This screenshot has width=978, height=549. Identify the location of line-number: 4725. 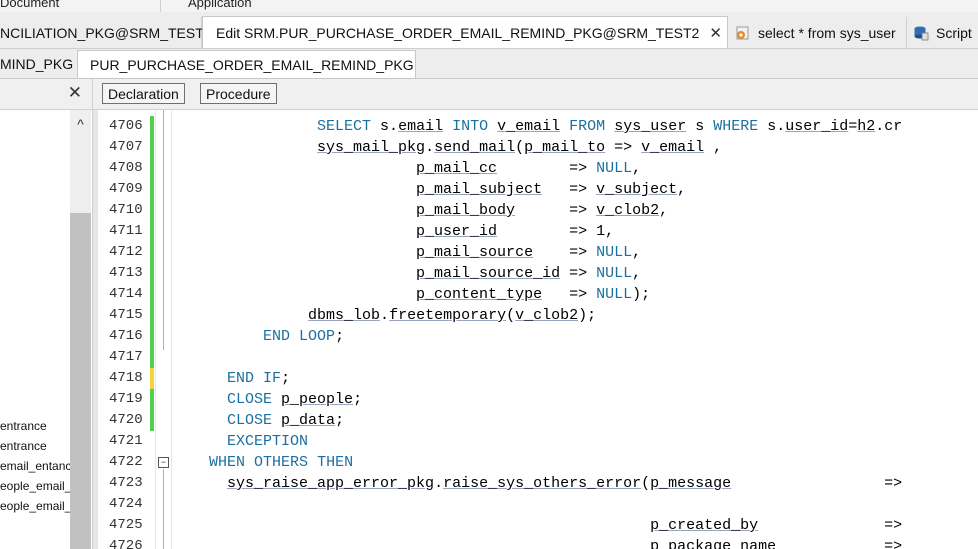
(126, 525).